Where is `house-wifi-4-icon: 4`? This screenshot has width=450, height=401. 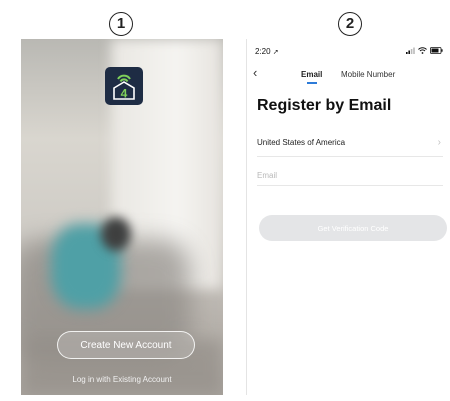 house-wifi-4-icon: 4 is located at coordinates (124, 86).